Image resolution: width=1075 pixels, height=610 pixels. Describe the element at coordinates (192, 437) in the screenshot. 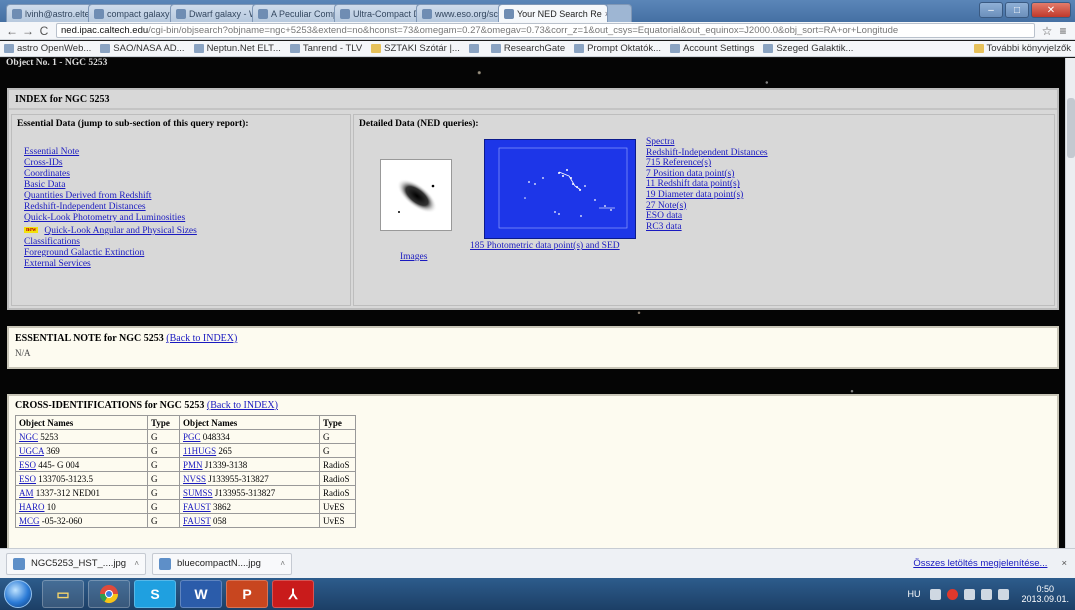

I see `catalog-link: PGC` at that location.